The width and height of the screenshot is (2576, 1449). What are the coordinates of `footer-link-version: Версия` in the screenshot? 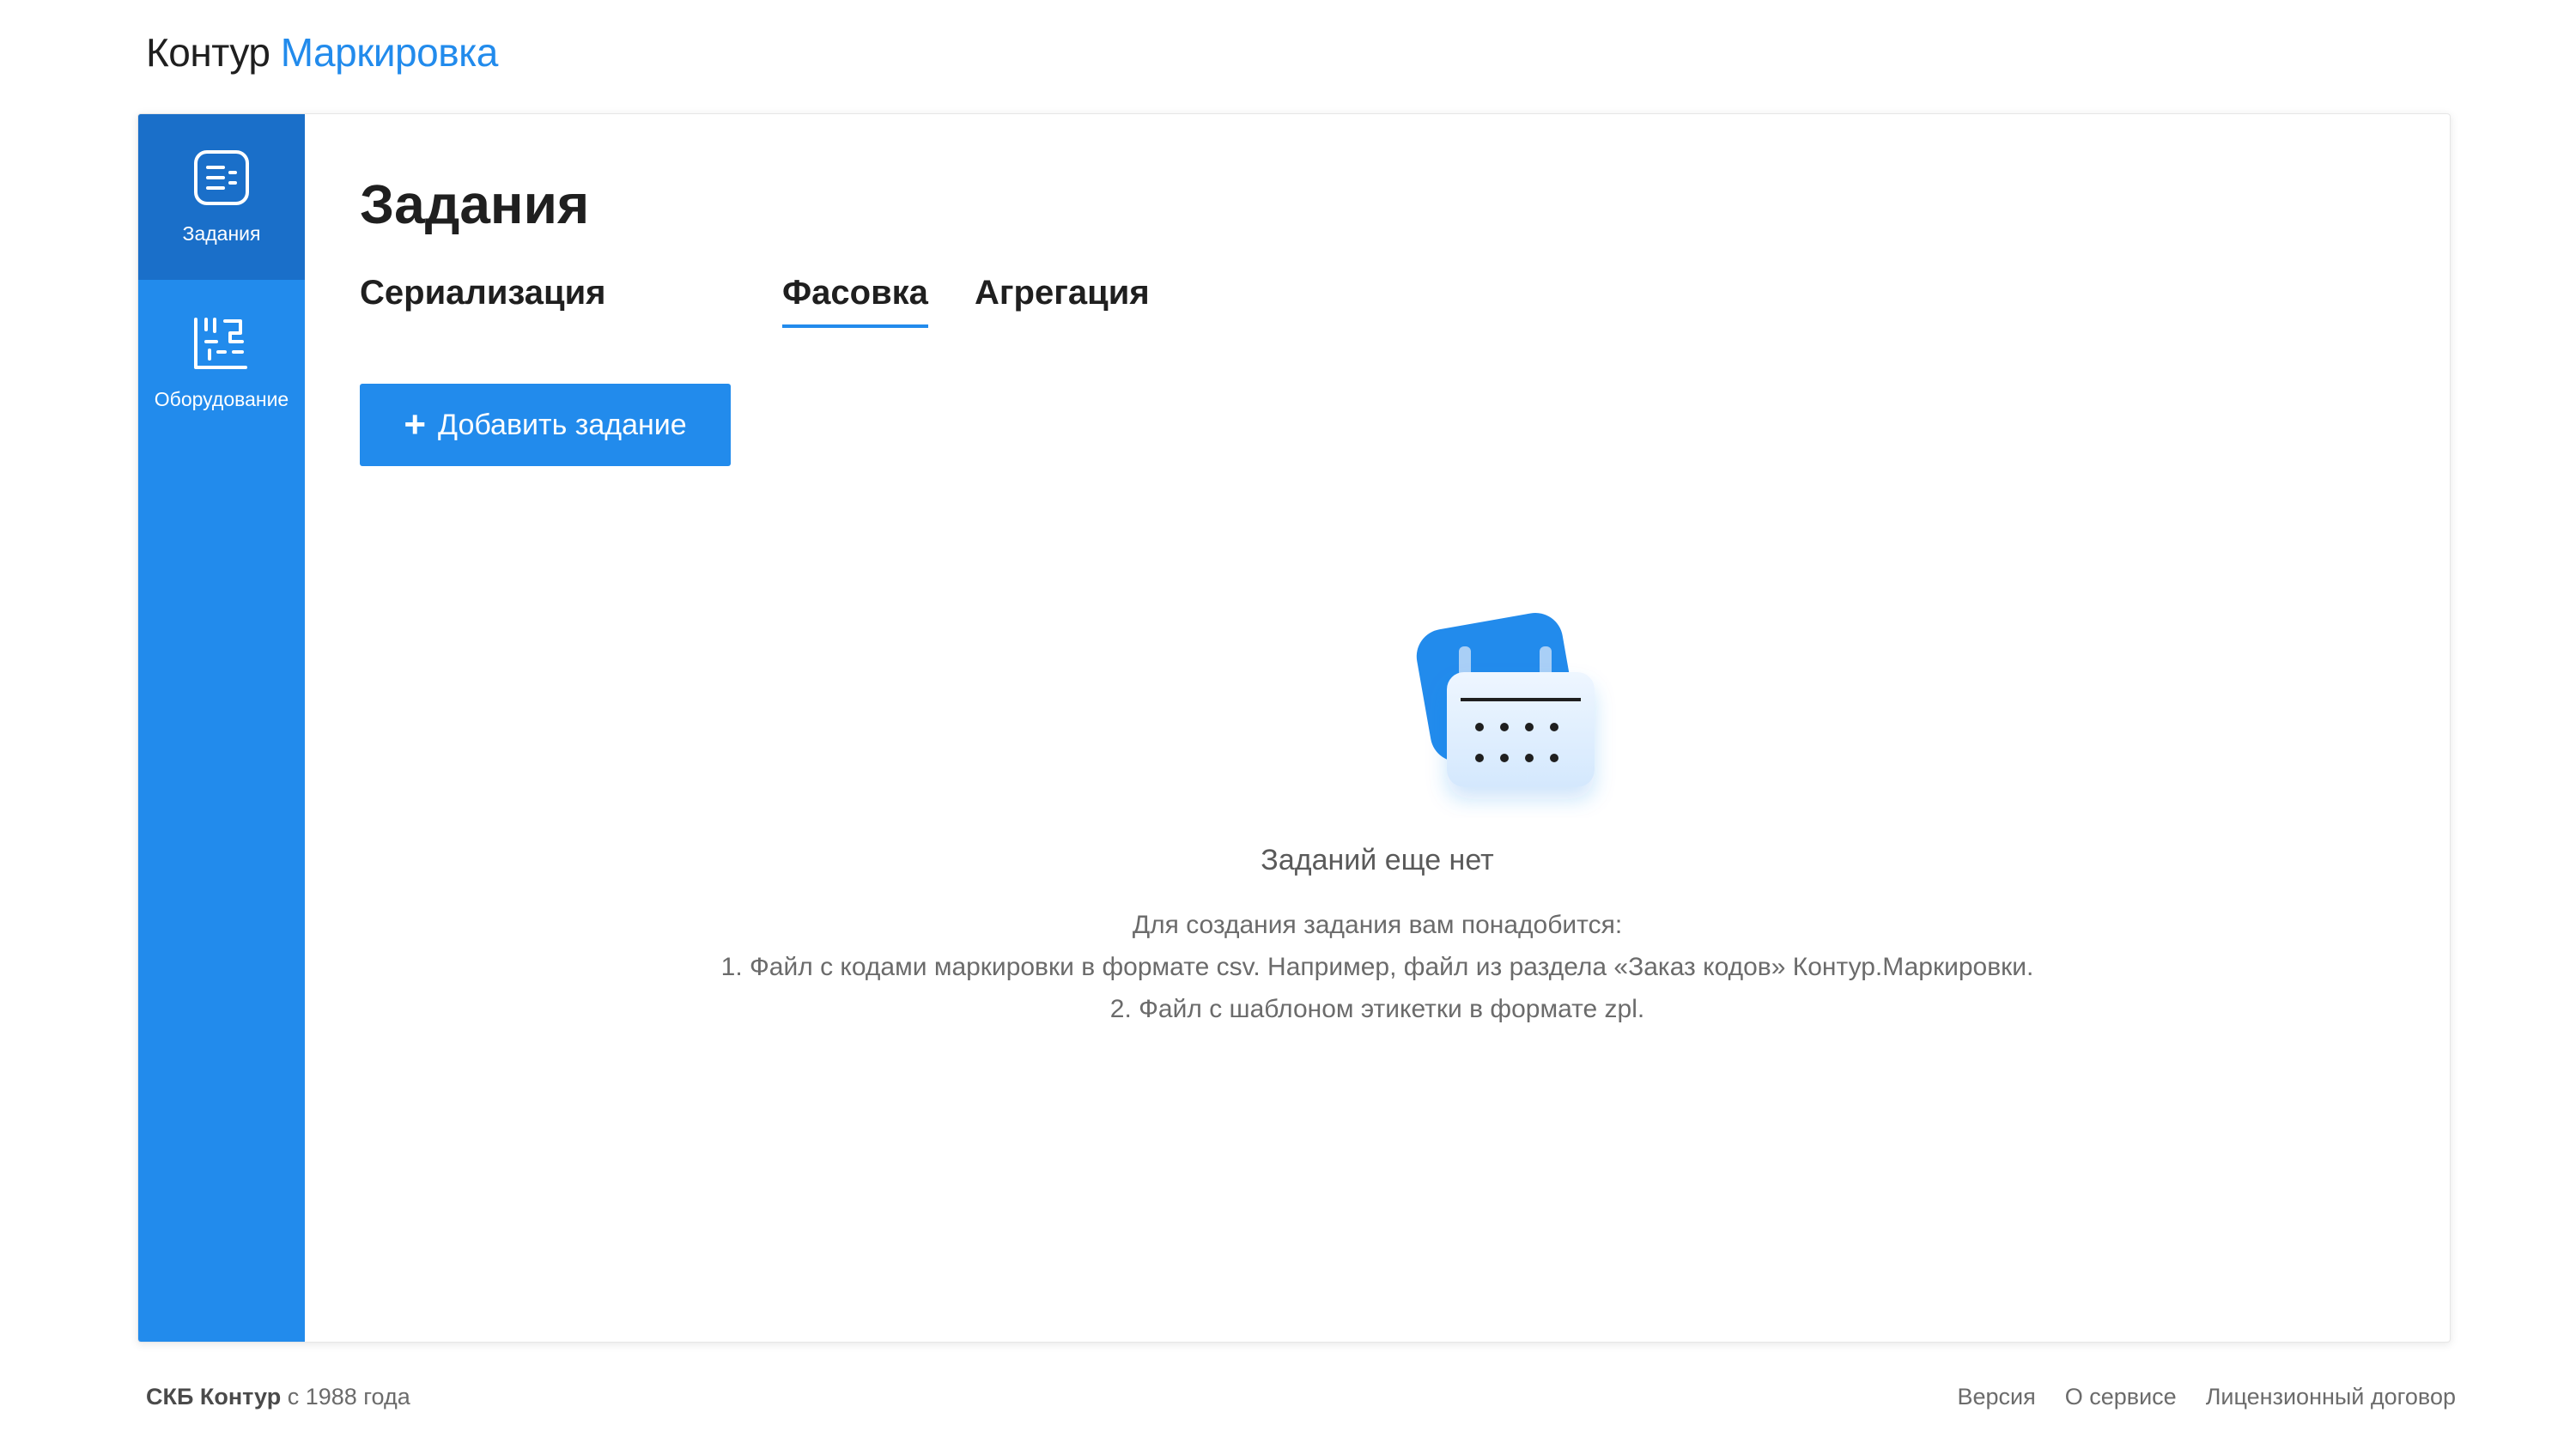 It's located at (1996, 1397).